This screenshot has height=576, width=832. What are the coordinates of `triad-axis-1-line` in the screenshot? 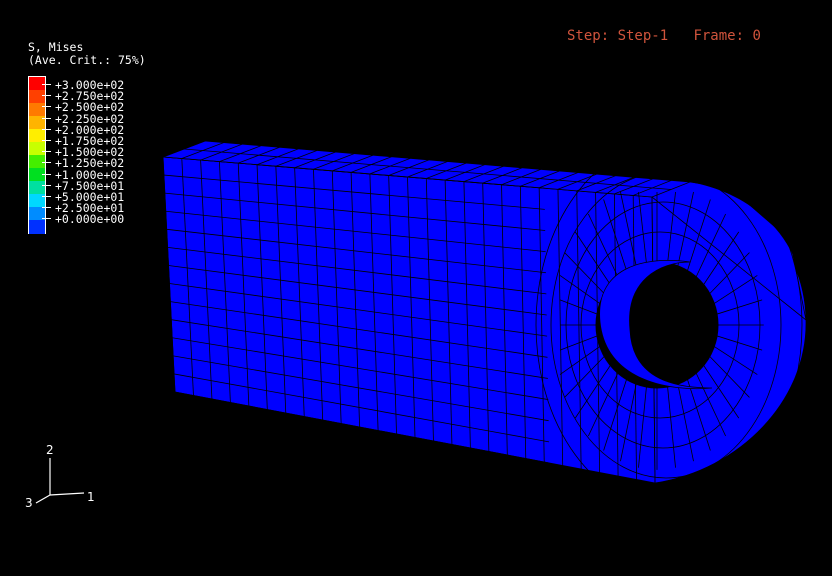 It's located at (67, 494).